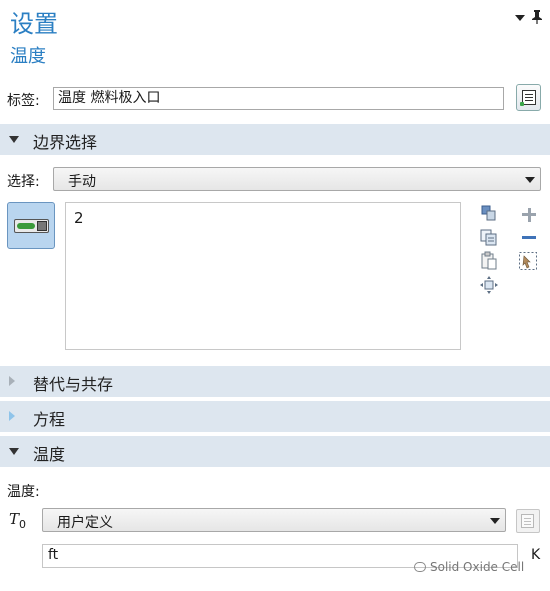  I want to click on edit-expression-button, so click(528, 521).